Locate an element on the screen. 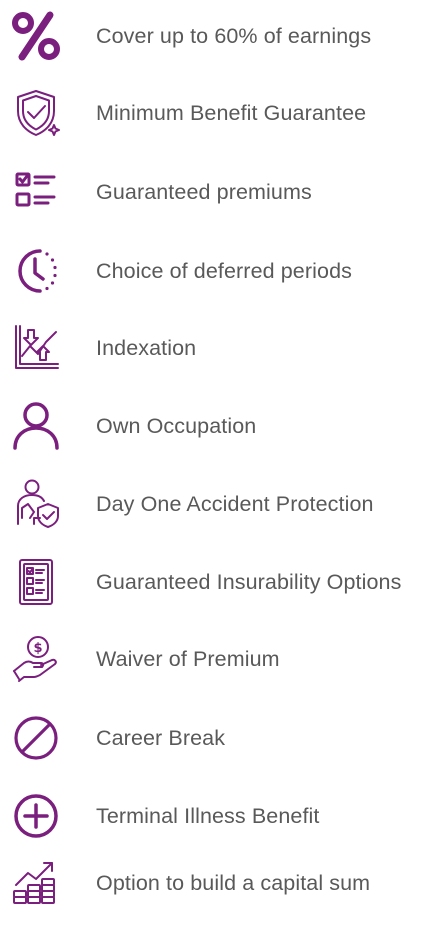 The image size is (441, 933). person-icon is located at coordinates (36, 426).